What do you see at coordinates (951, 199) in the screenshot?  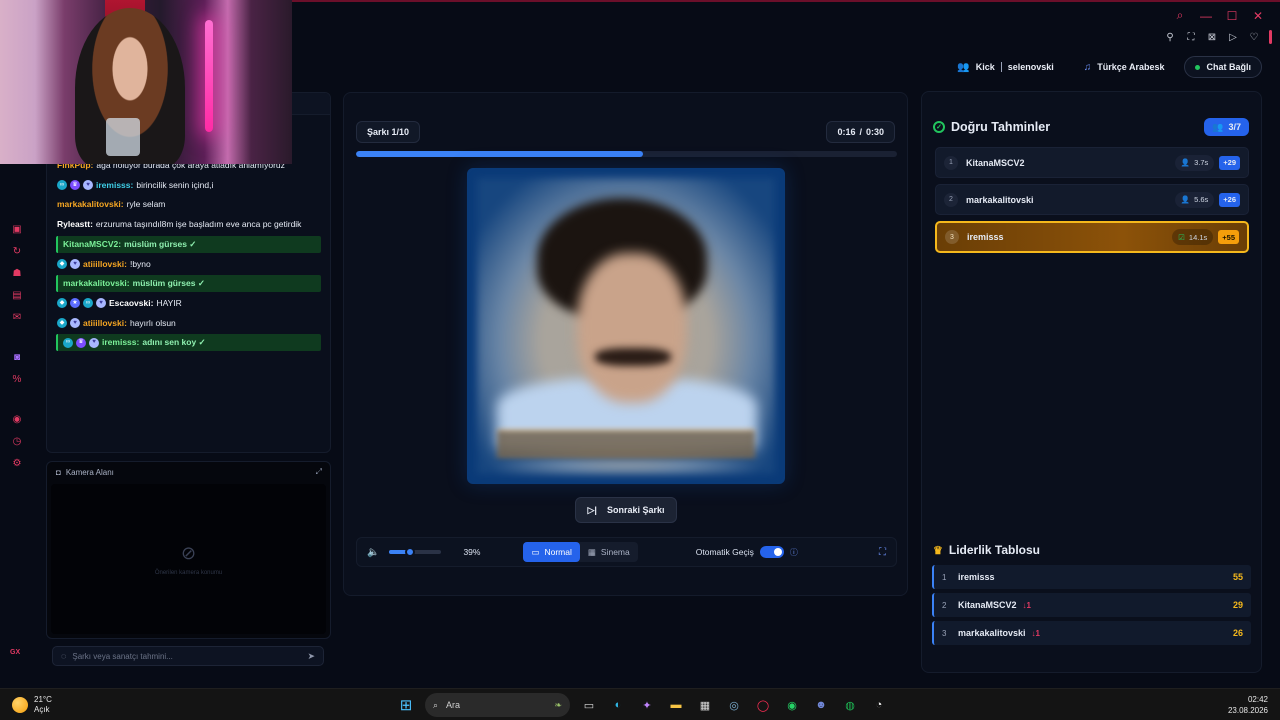 I see `guess-rank: 2` at bounding box center [951, 199].